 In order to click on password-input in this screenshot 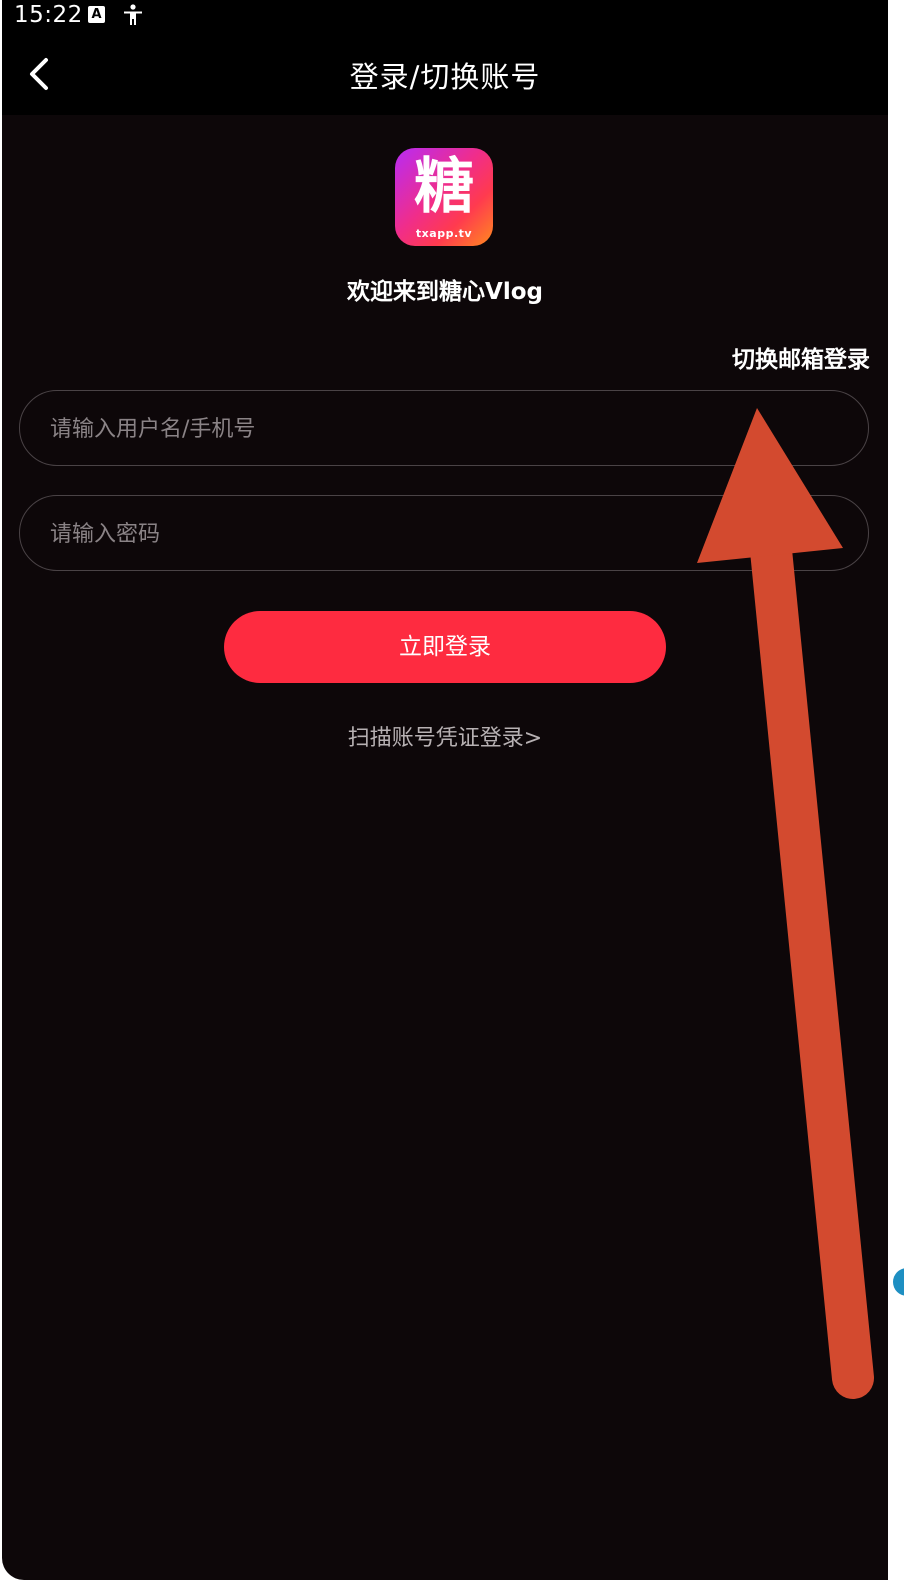, I will do `click(440, 534)`.